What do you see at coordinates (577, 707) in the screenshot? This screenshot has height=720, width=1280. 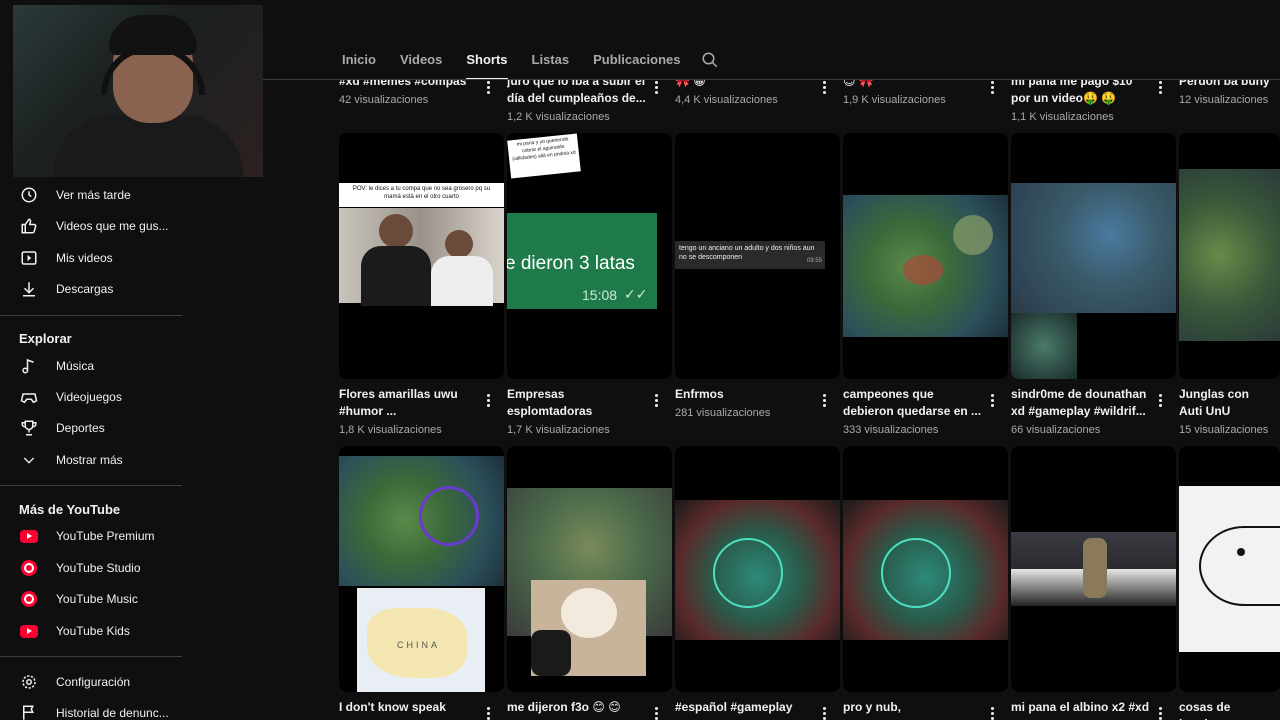 I see `short-title: me dijeron f3o 😊 😊` at bounding box center [577, 707].